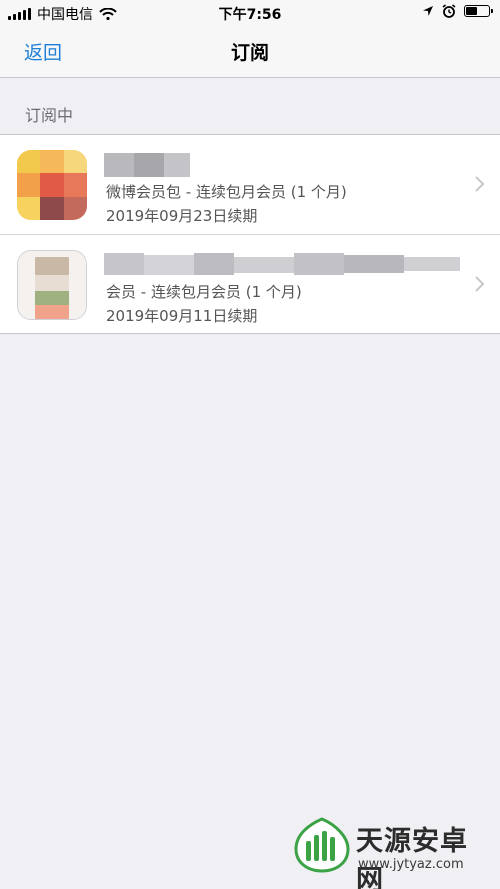  Describe the element at coordinates (411, 864) in the screenshot. I see `watermark-url: www.jytyaz.com` at that location.